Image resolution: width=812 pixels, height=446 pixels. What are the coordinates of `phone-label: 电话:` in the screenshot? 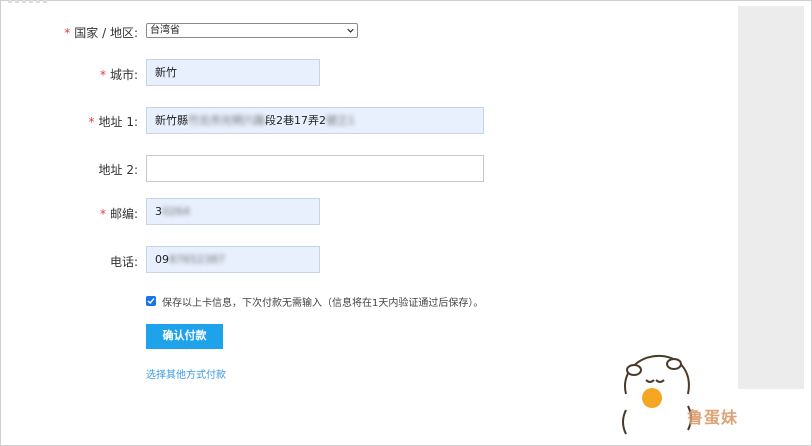 It's located at (123, 262).